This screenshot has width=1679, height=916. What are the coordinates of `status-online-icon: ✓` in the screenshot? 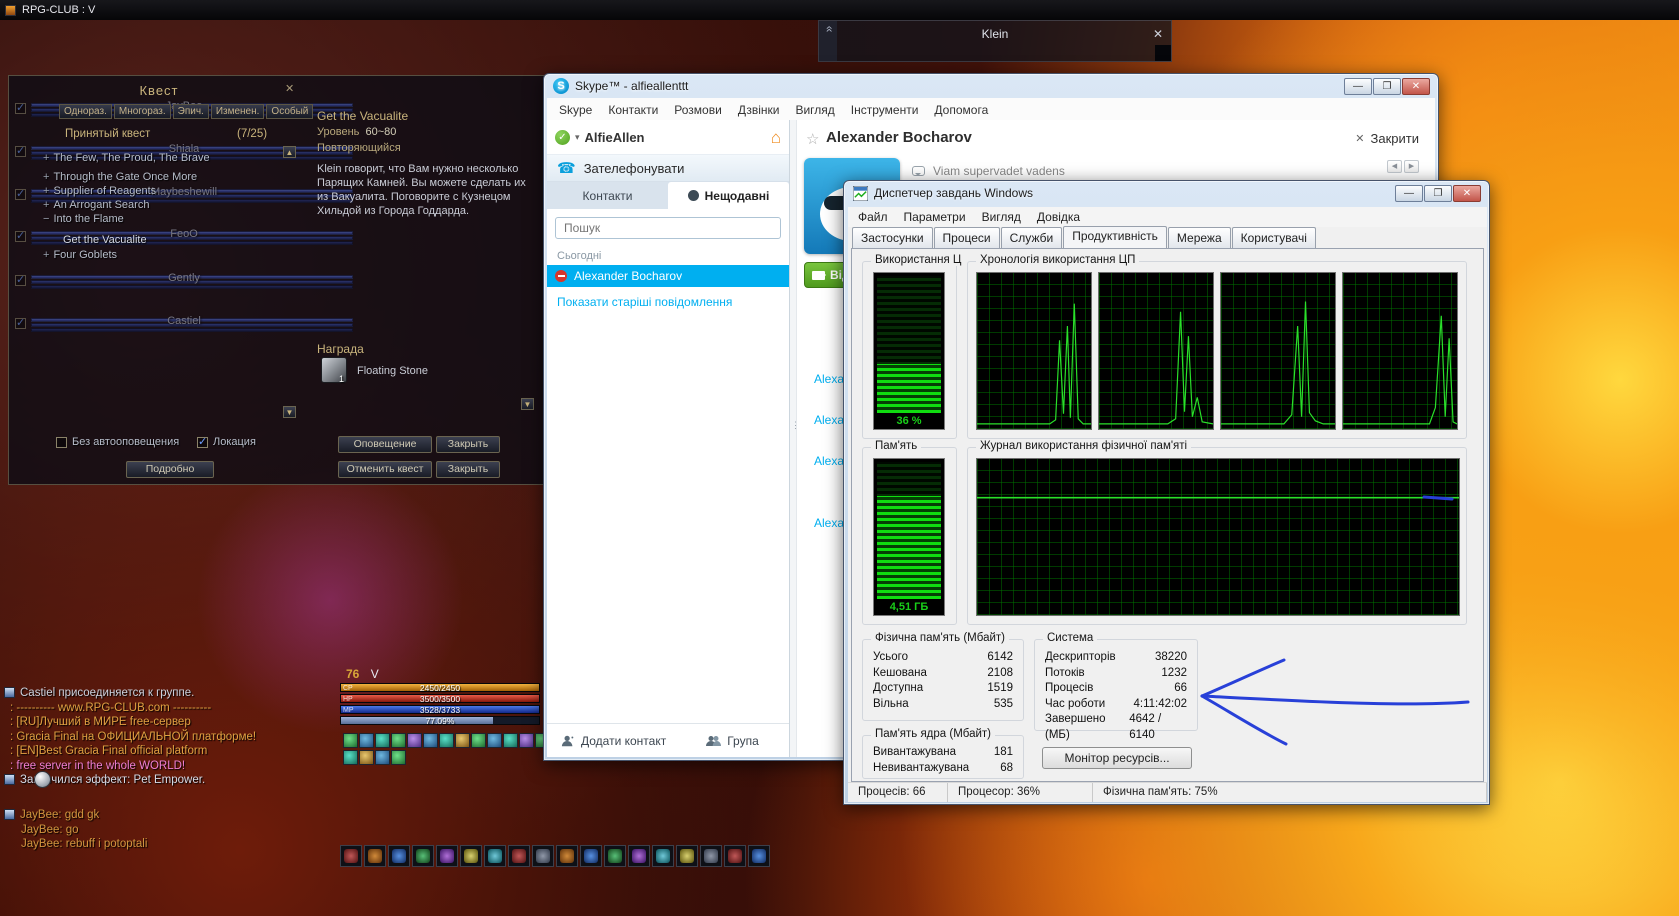 It's located at (562, 137).